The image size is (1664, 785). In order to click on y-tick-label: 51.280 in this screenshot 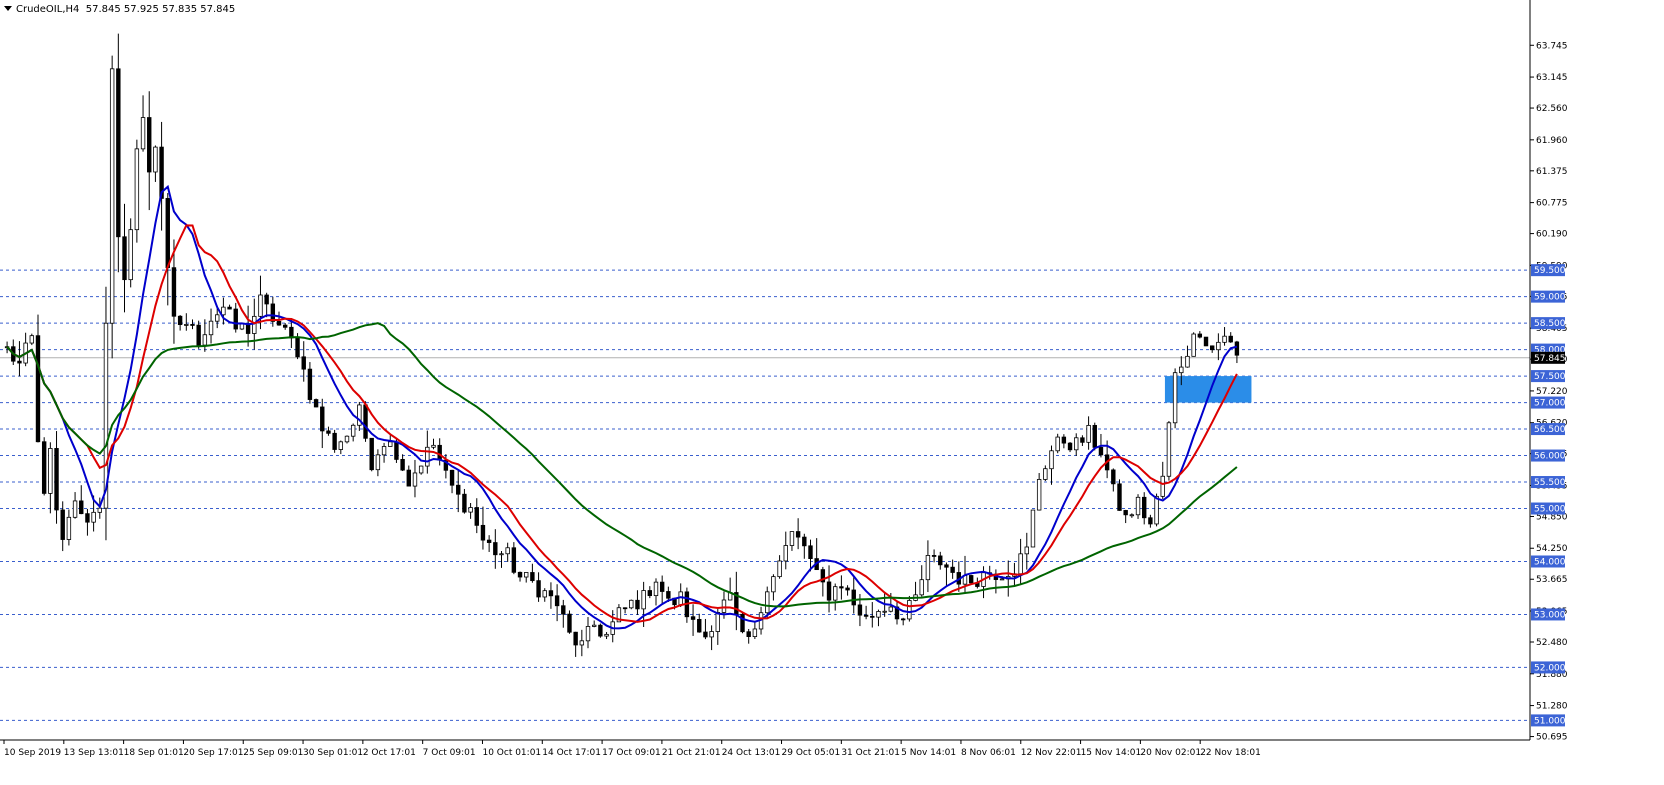, I will do `click(1552, 707)`.